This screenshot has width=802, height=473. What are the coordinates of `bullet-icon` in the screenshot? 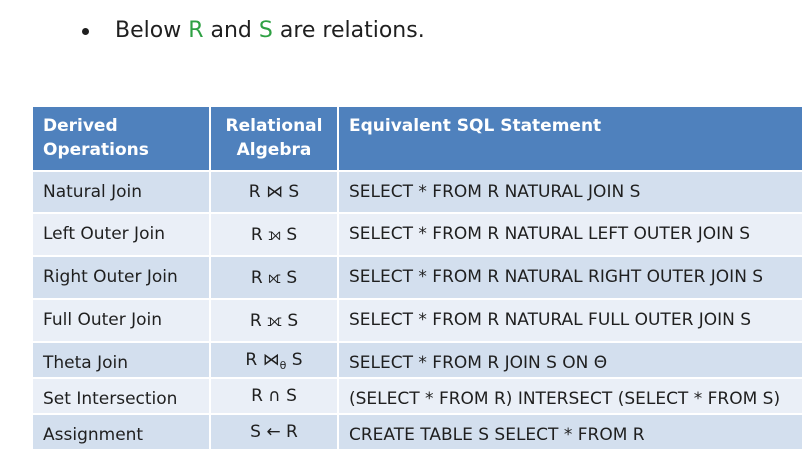 It's located at (85, 31).